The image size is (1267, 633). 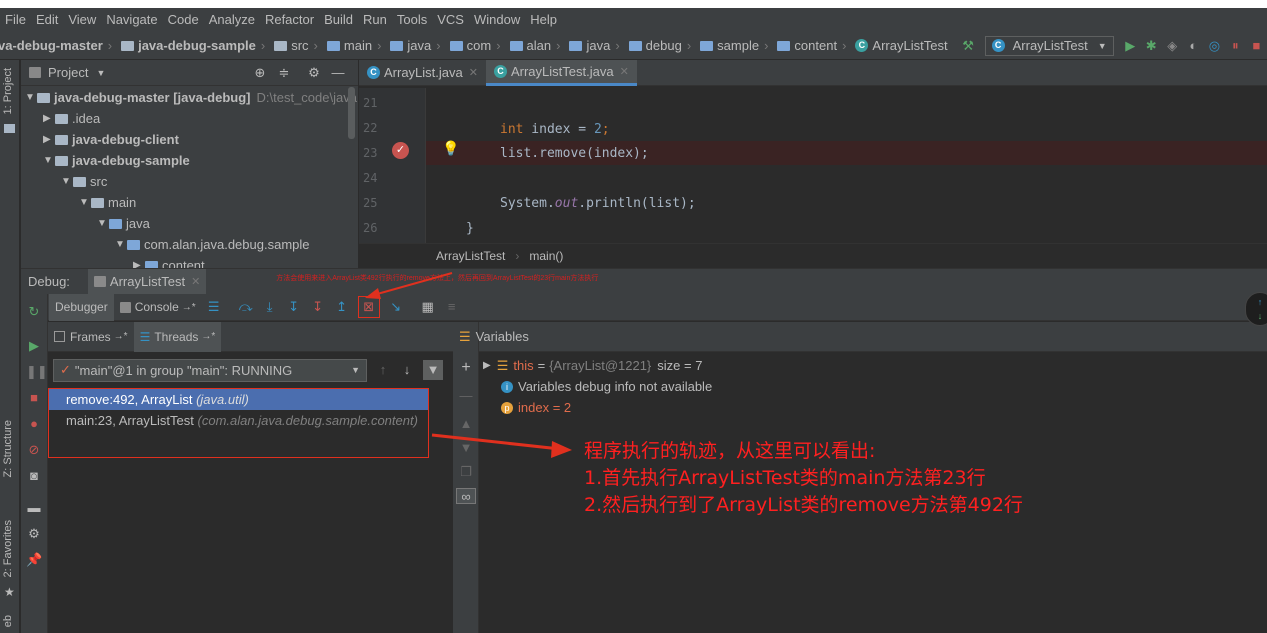 What do you see at coordinates (411, 284) in the screenshot?
I see `arrow-to-drop-frame` at bounding box center [411, 284].